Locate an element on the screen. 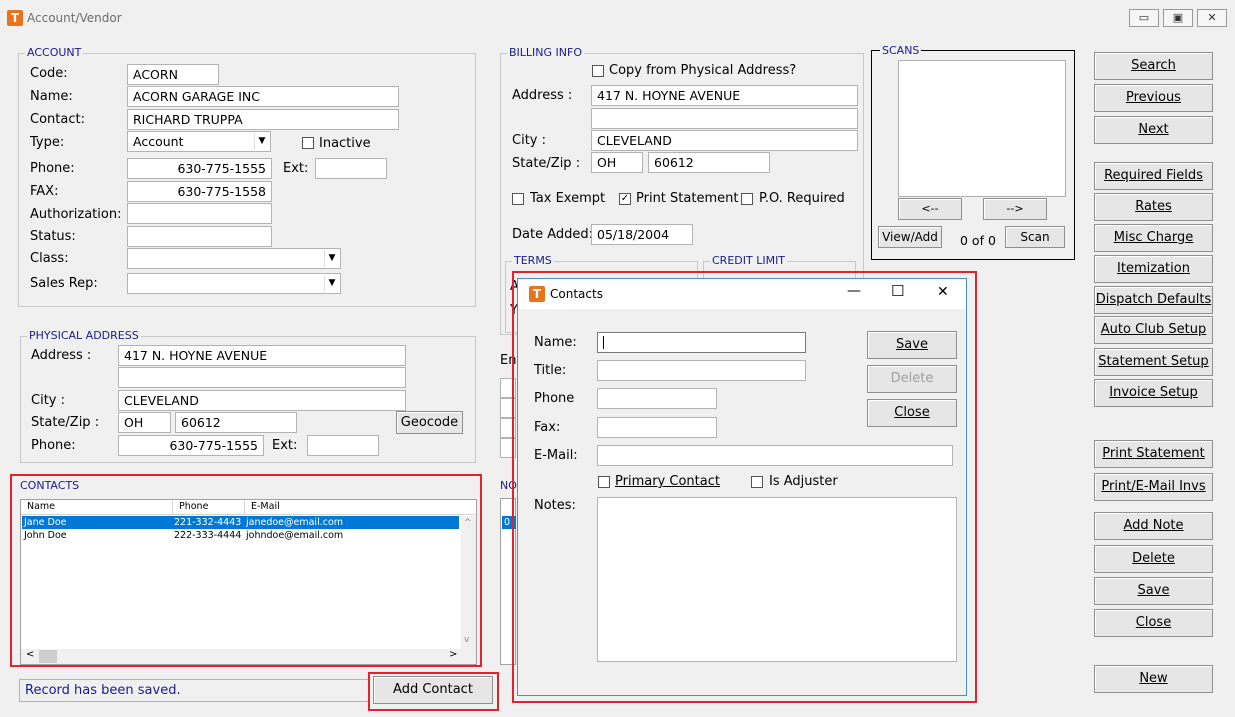  tax-exempt-checkbox is located at coordinates (518, 199).